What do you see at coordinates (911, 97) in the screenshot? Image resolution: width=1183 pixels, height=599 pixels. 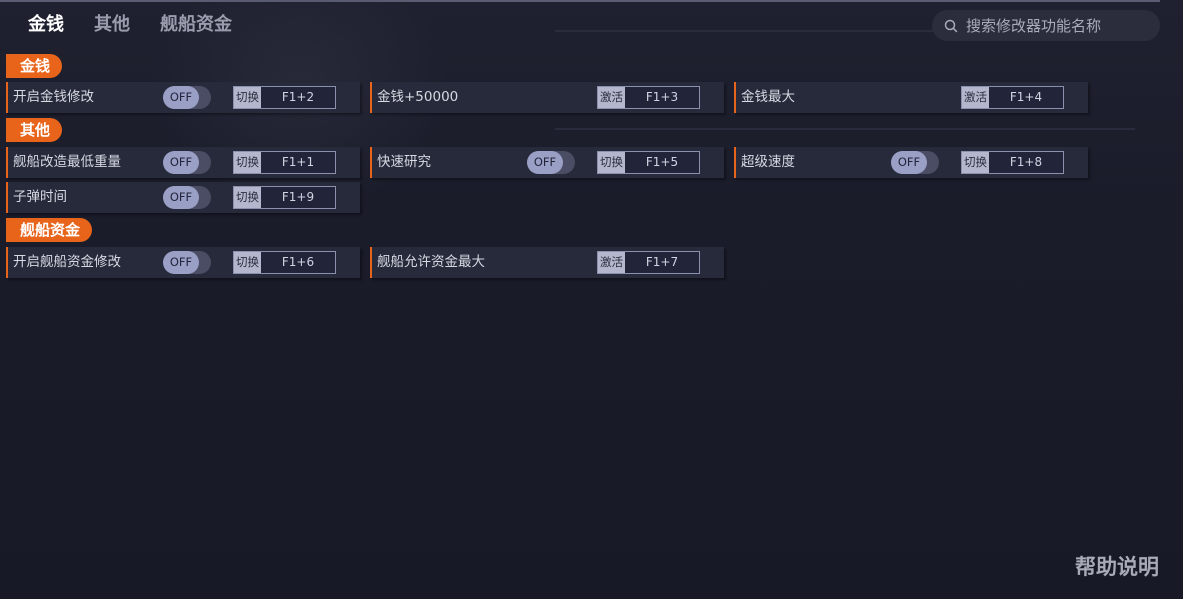 I see `item-money-max: 金钱最大 激活 F1+4` at bounding box center [911, 97].